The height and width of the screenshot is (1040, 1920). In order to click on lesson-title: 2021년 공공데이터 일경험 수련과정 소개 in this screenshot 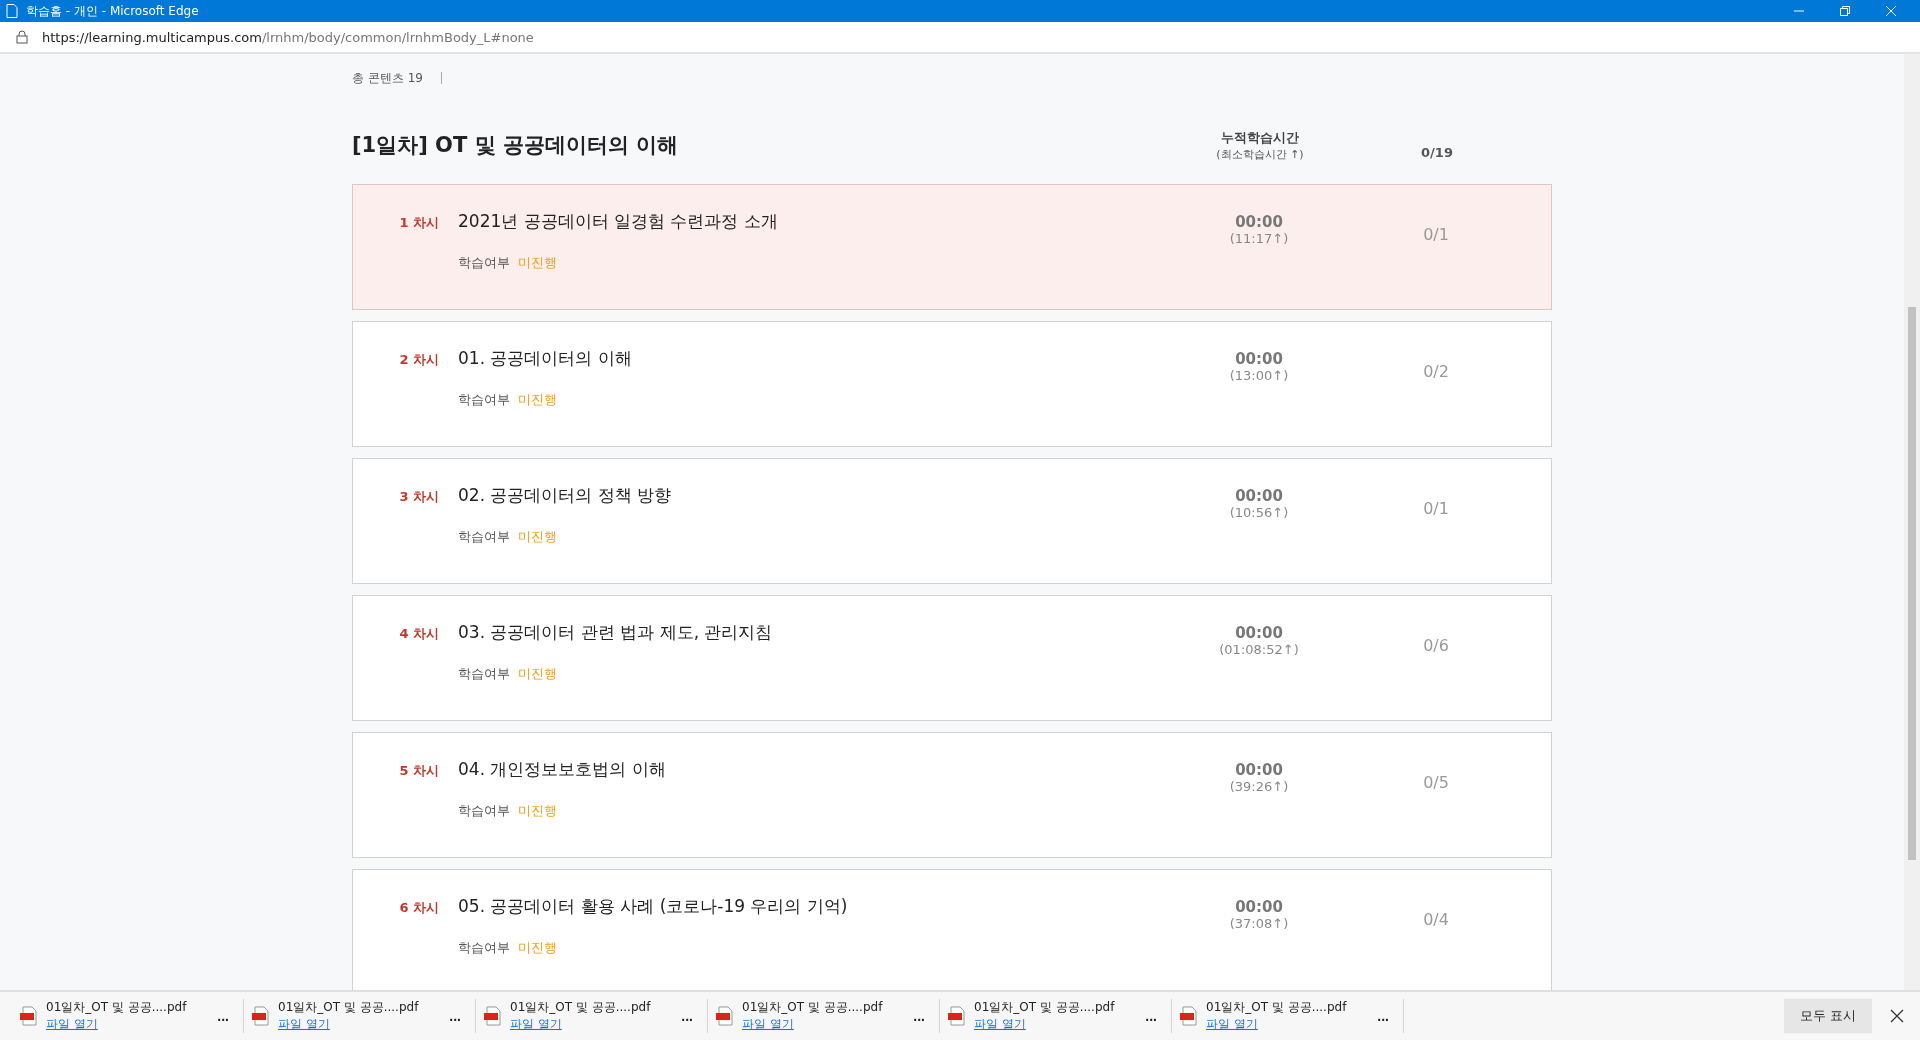, I will do `click(618, 221)`.